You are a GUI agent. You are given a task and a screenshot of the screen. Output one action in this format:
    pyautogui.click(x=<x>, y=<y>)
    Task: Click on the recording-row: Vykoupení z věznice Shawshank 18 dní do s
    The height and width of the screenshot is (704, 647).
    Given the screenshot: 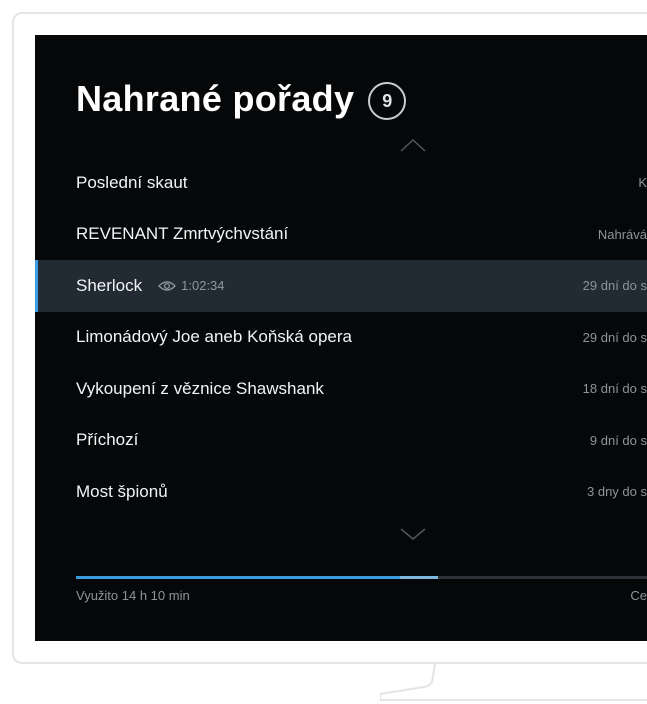 What is the action you would take?
    pyautogui.click(x=341, y=389)
    